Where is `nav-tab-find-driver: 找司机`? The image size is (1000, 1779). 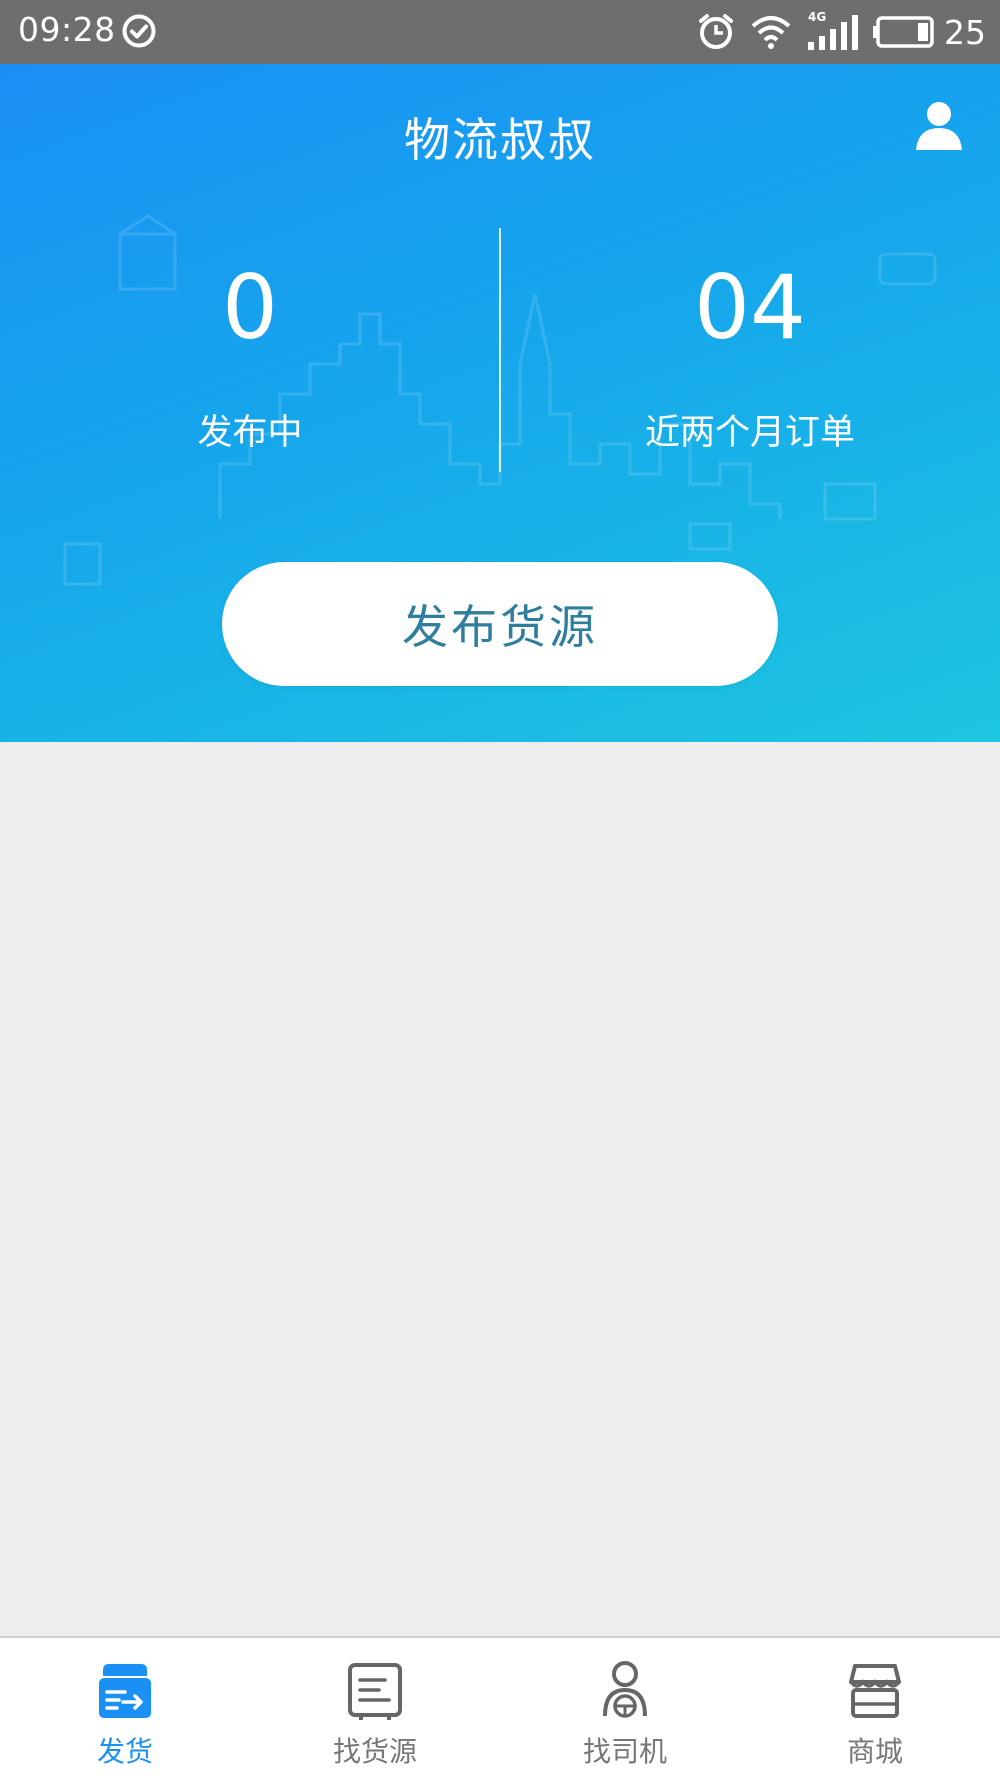
nav-tab-find-driver: 找司机 is located at coordinates (625, 1708).